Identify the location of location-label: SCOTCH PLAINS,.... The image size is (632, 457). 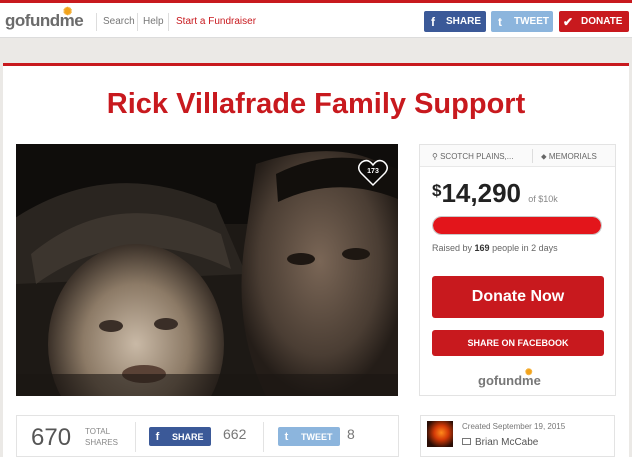
(477, 156).